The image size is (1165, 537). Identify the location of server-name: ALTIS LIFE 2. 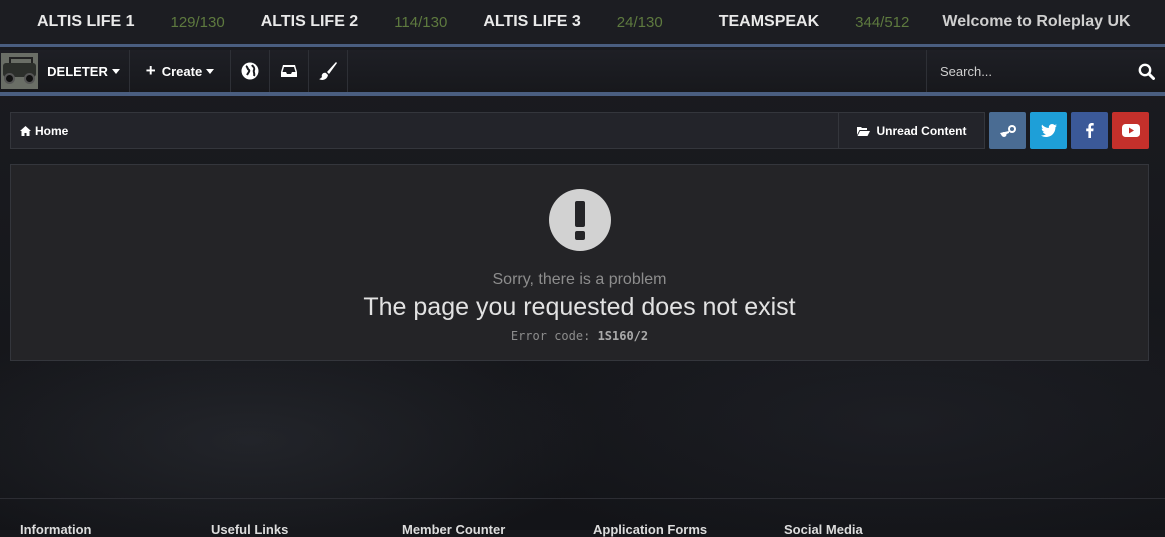
(309, 21).